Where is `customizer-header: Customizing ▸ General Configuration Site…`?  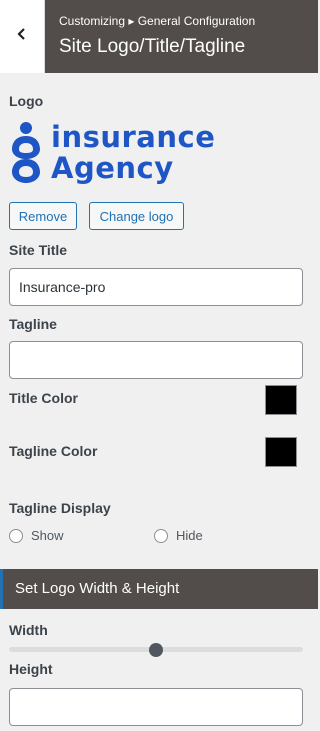 customizer-header: Customizing ▸ General Configuration Site… is located at coordinates (159, 36).